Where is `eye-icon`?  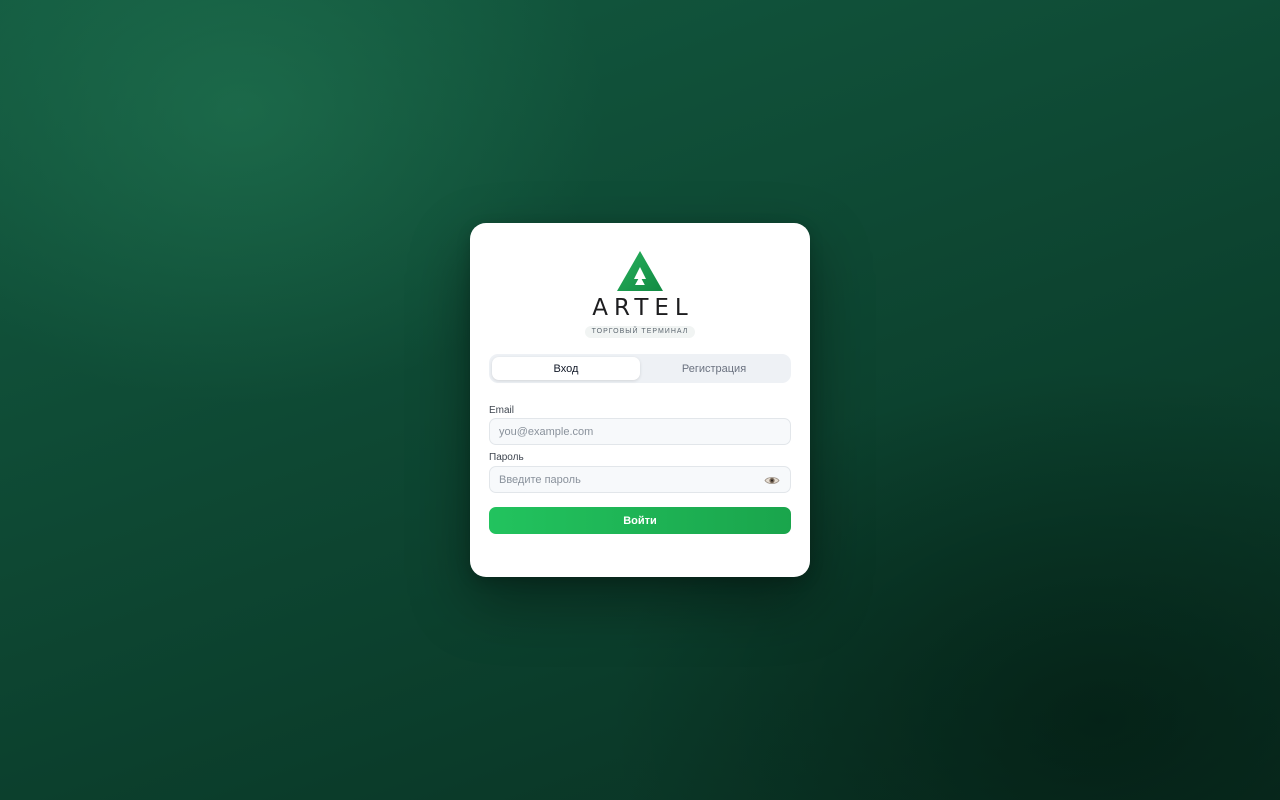 eye-icon is located at coordinates (772, 480).